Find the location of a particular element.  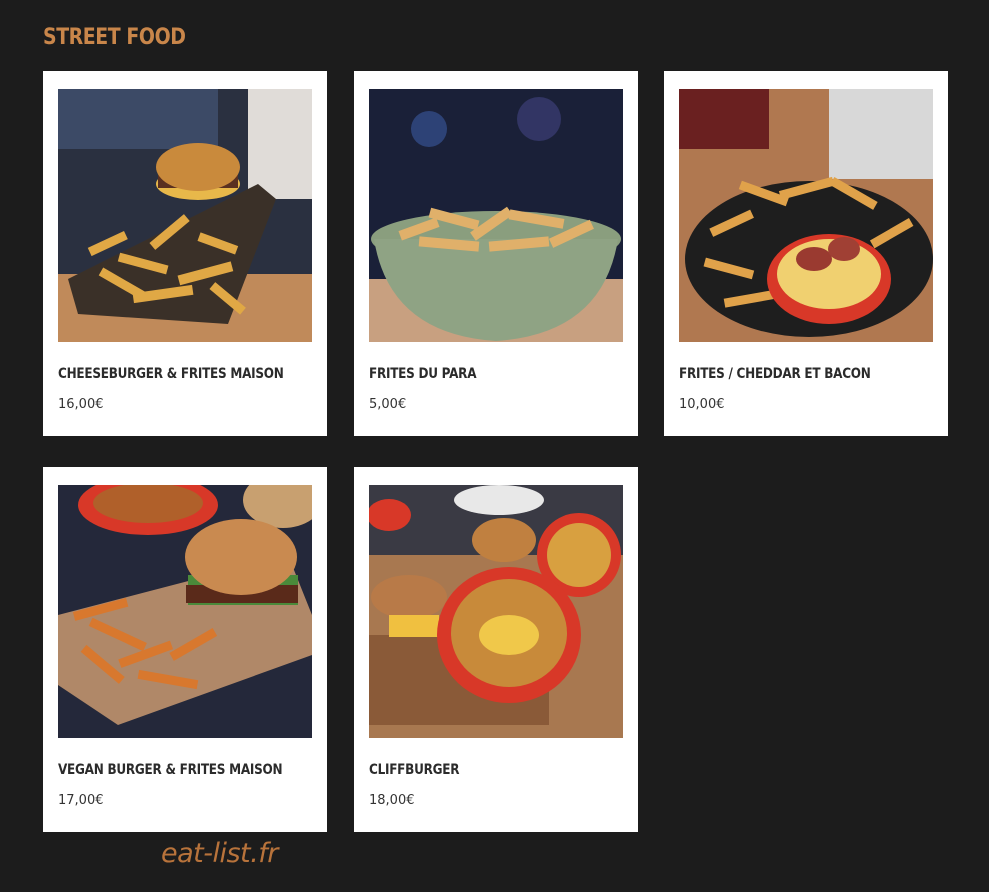

menu-item-price: 17,00€ is located at coordinates (81, 800).